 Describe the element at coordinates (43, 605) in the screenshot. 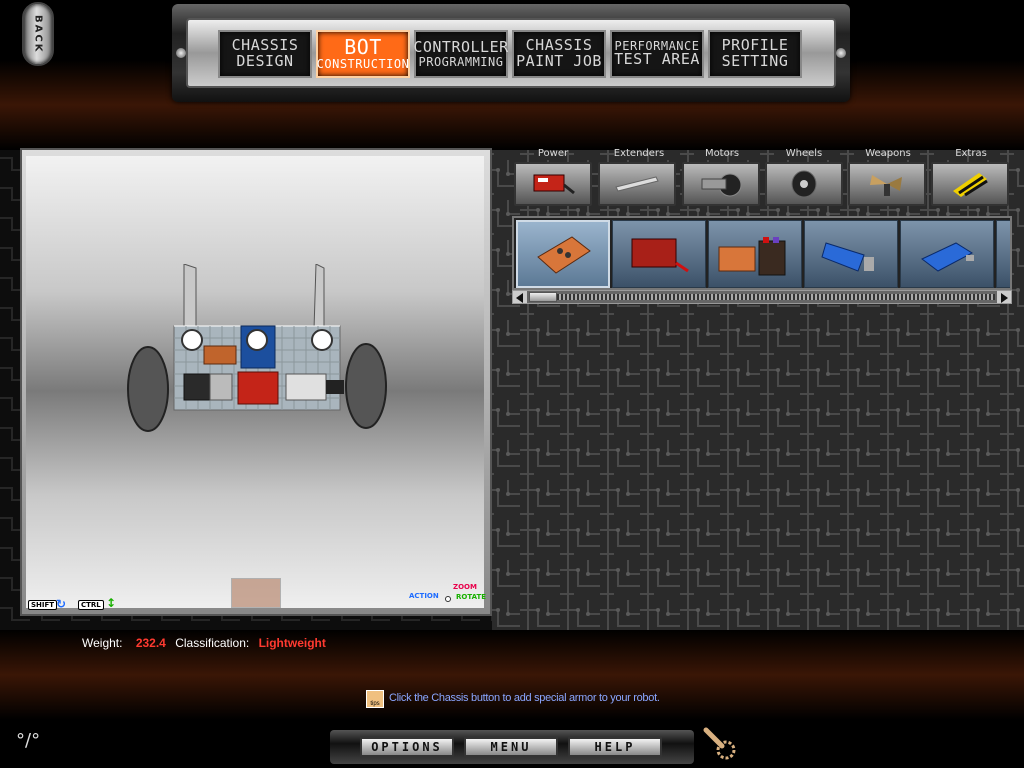

I see `shift-hint-badge: SHIFT` at that location.